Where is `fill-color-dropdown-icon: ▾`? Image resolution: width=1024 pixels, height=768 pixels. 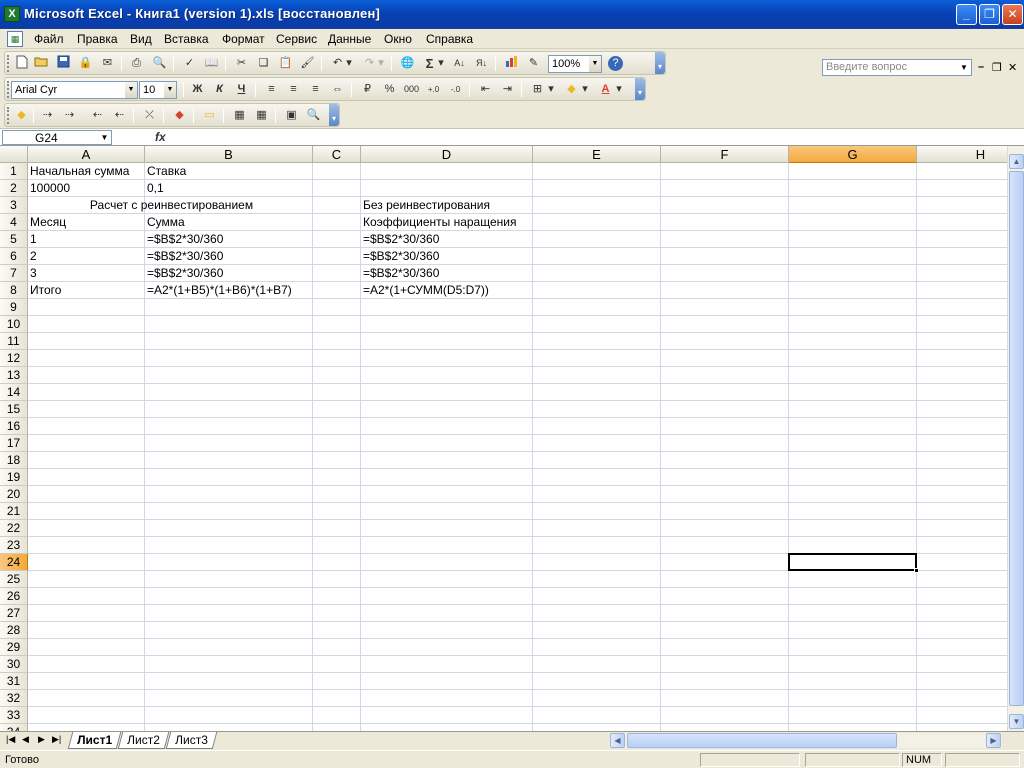 fill-color-dropdown-icon: ▾ is located at coordinates (585, 89).